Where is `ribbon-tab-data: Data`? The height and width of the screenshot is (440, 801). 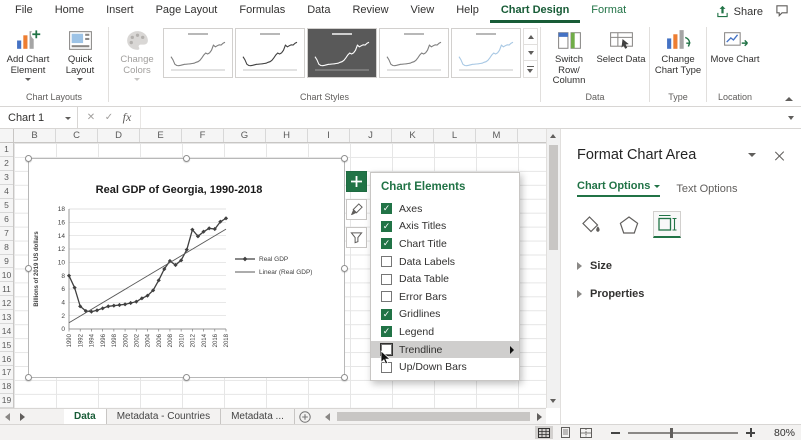
ribbon-tab-data: Data is located at coordinates (318, 11).